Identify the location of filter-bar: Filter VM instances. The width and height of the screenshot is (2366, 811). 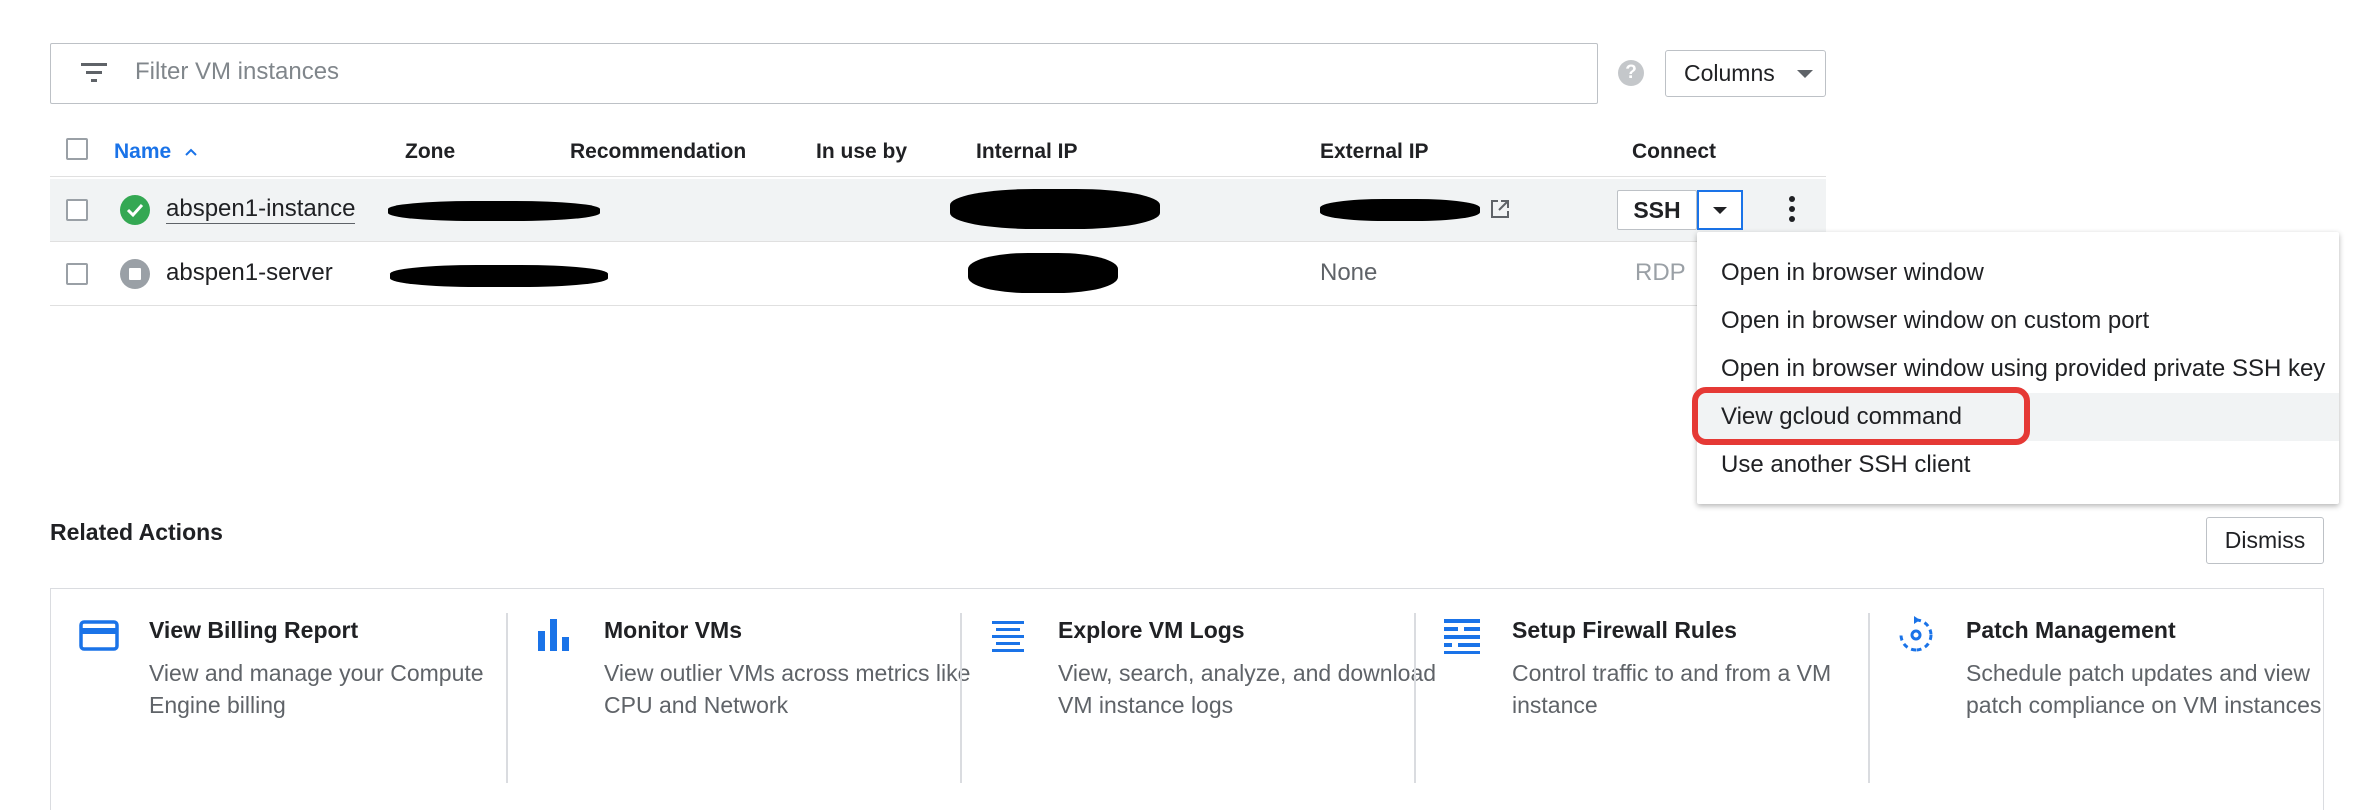
(824, 73).